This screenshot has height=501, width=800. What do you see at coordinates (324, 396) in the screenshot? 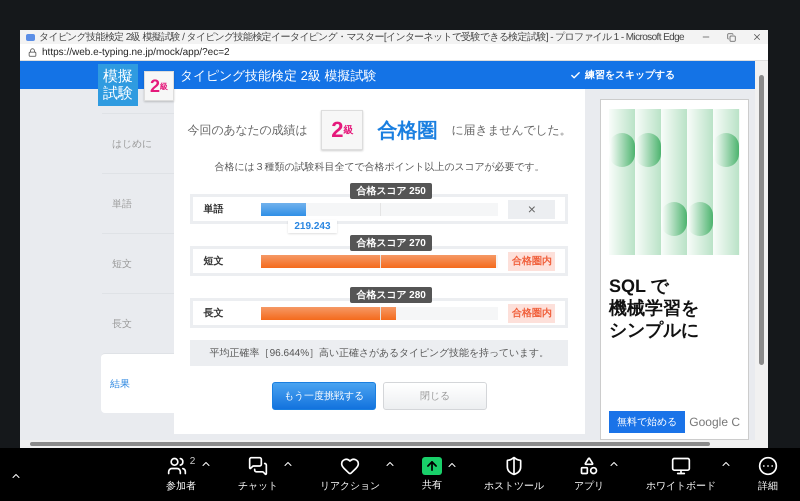
I see `retry-button: もう一度挑戦する` at bounding box center [324, 396].